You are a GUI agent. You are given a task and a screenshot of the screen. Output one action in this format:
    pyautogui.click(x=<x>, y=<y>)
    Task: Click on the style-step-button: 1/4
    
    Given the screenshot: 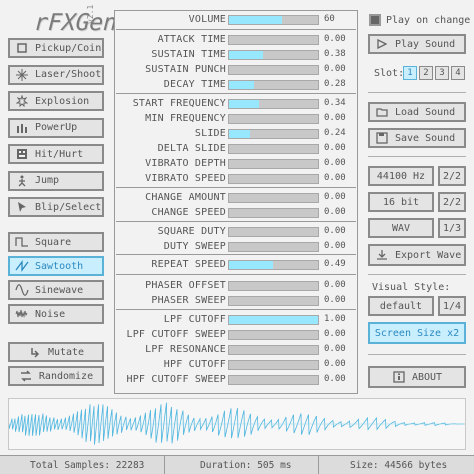 What is the action you would take?
    pyautogui.click(x=452, y=306)
    